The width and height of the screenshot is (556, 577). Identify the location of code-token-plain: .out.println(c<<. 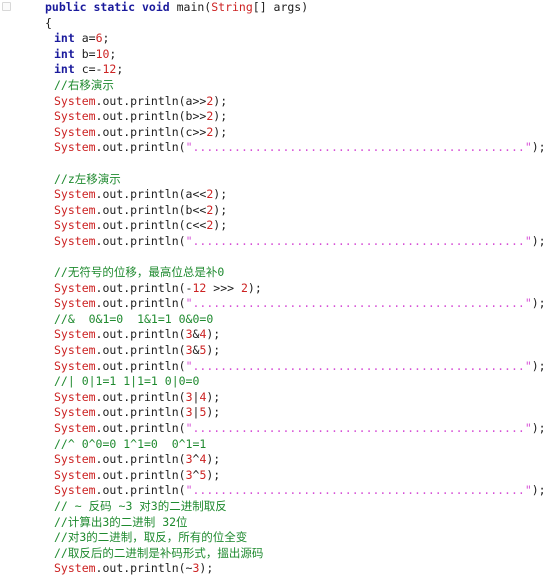
(151, 225).